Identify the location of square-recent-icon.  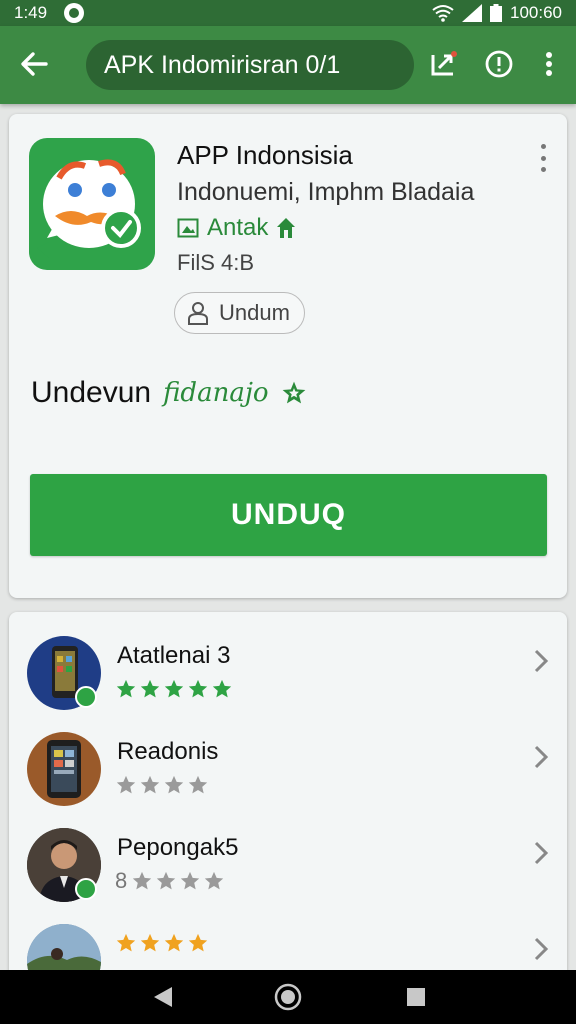
(416, 997).